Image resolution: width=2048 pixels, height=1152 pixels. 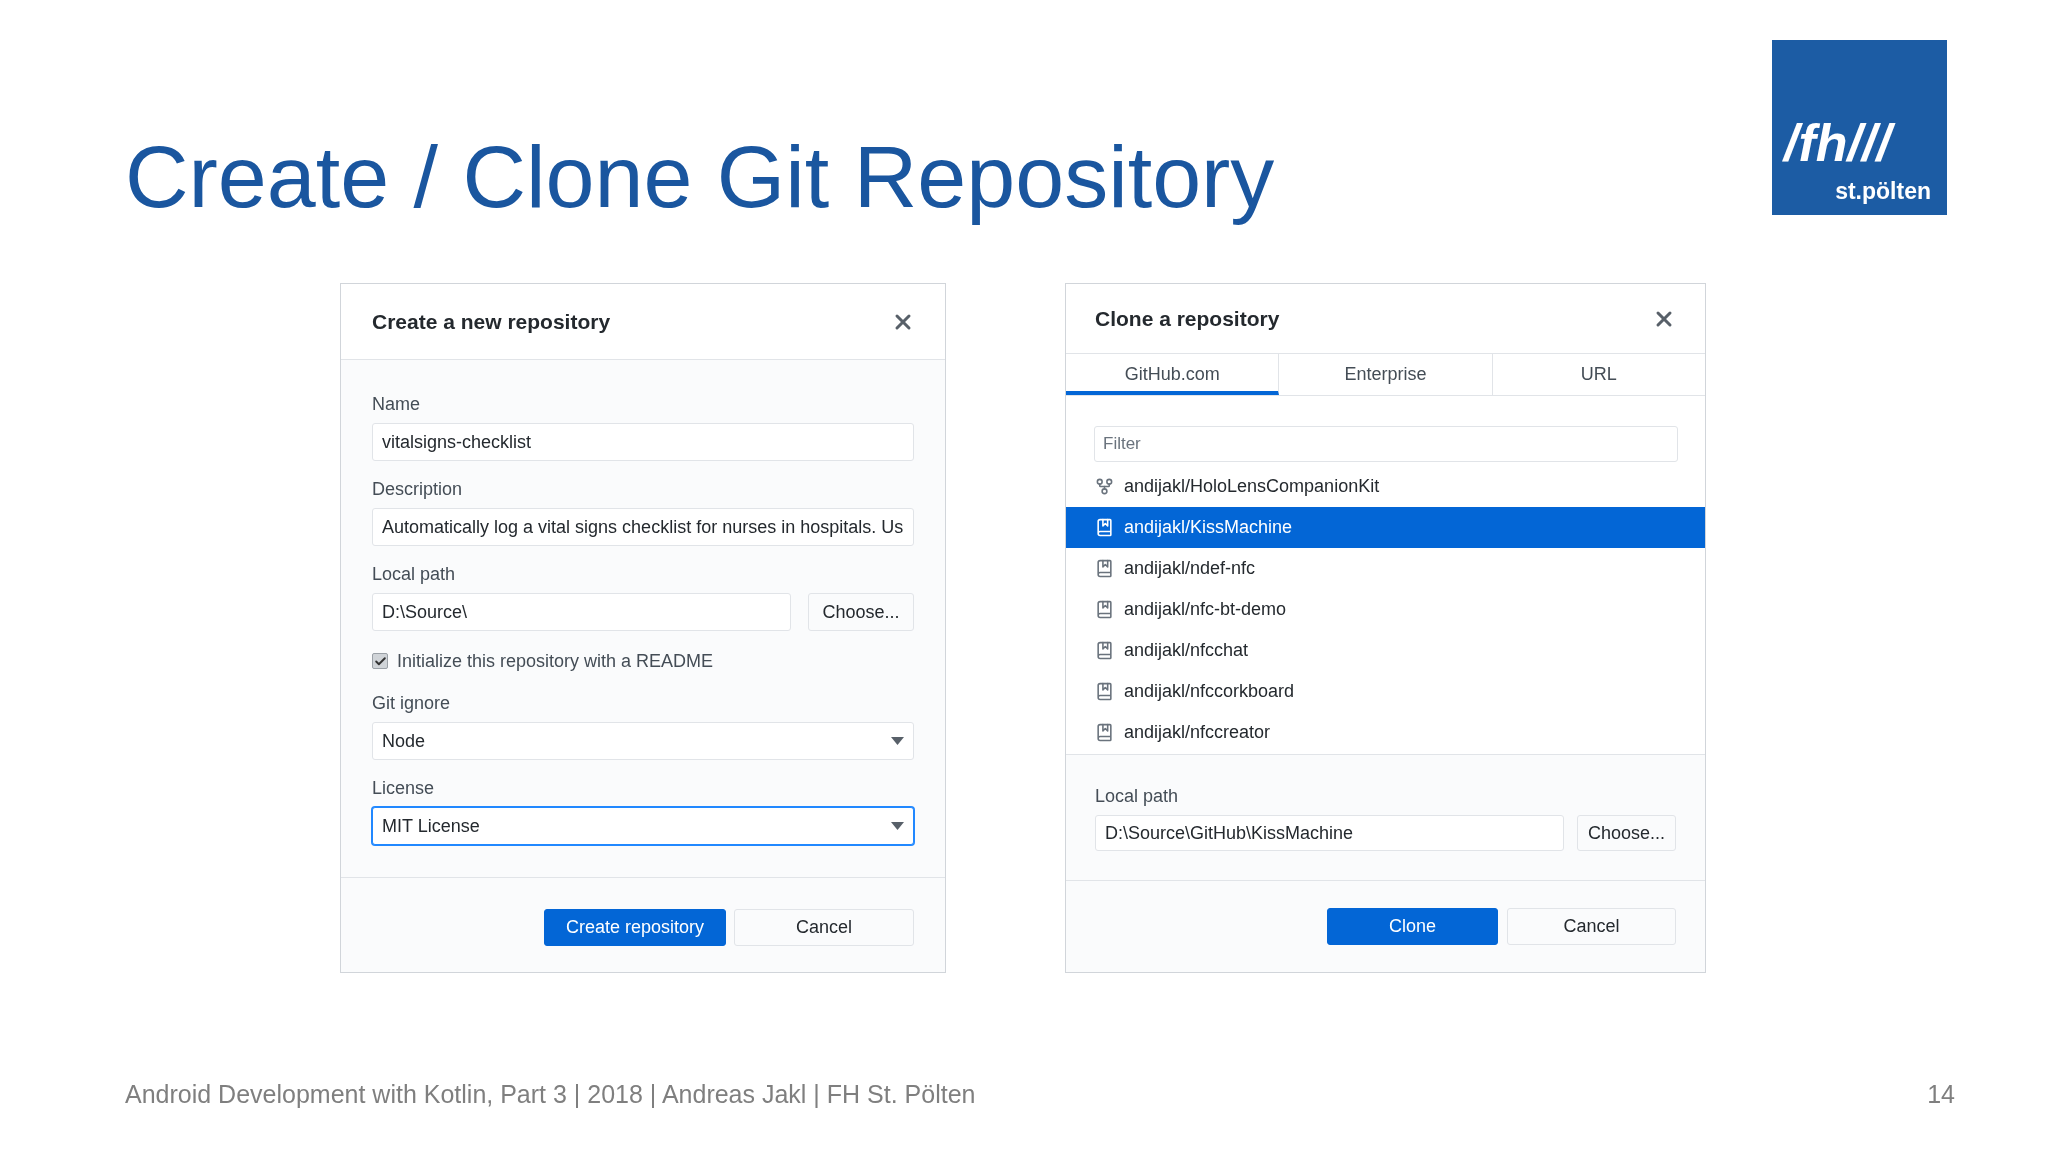 What do you see at coordinates (418, 490) in the screenshot?
I see `field-label: Description` at bounding box center [418, 490].